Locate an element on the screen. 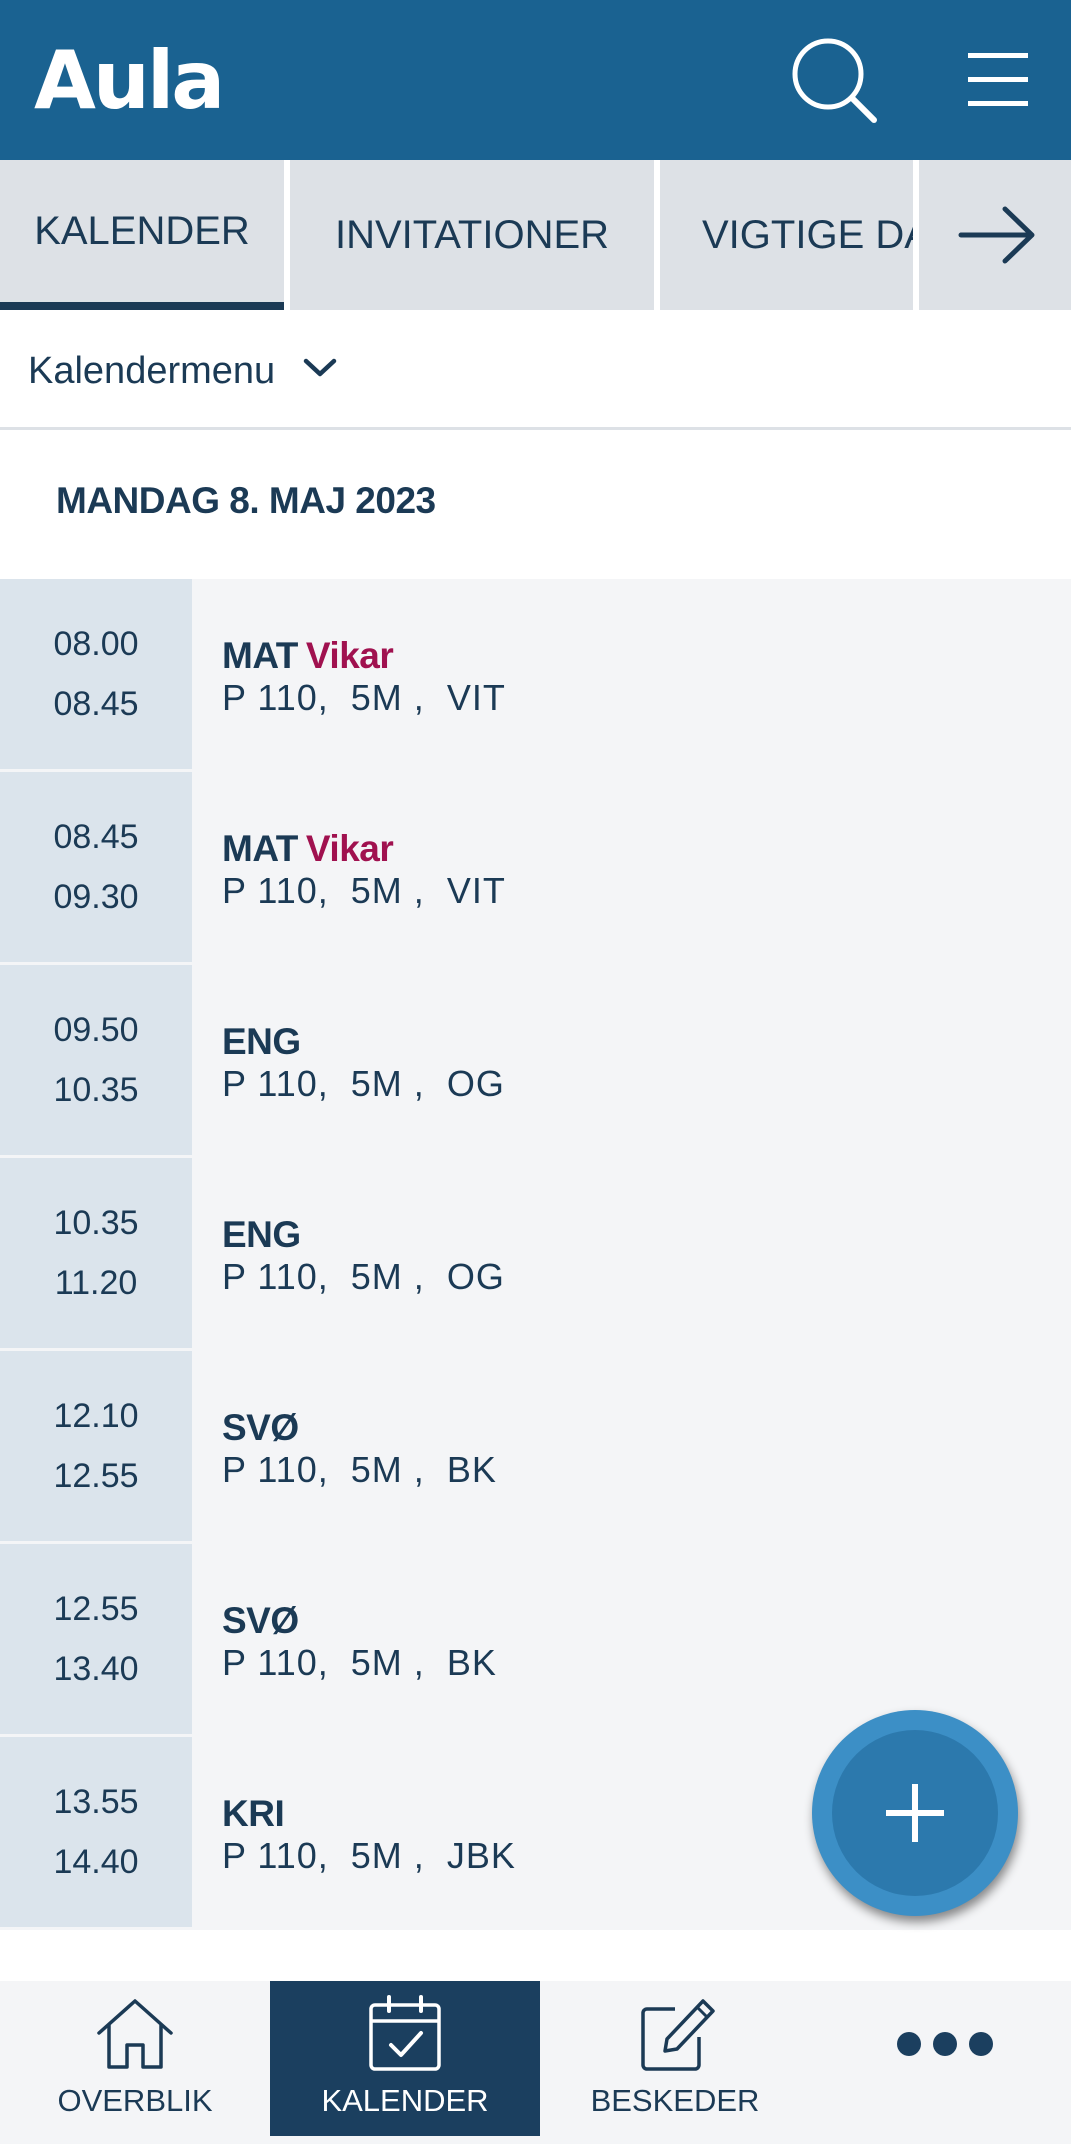 Image resolution: width=1071 pixels, height=2144 pixels. event-time-block: 12.55 13.40 is located at coordinates (96, 1639).